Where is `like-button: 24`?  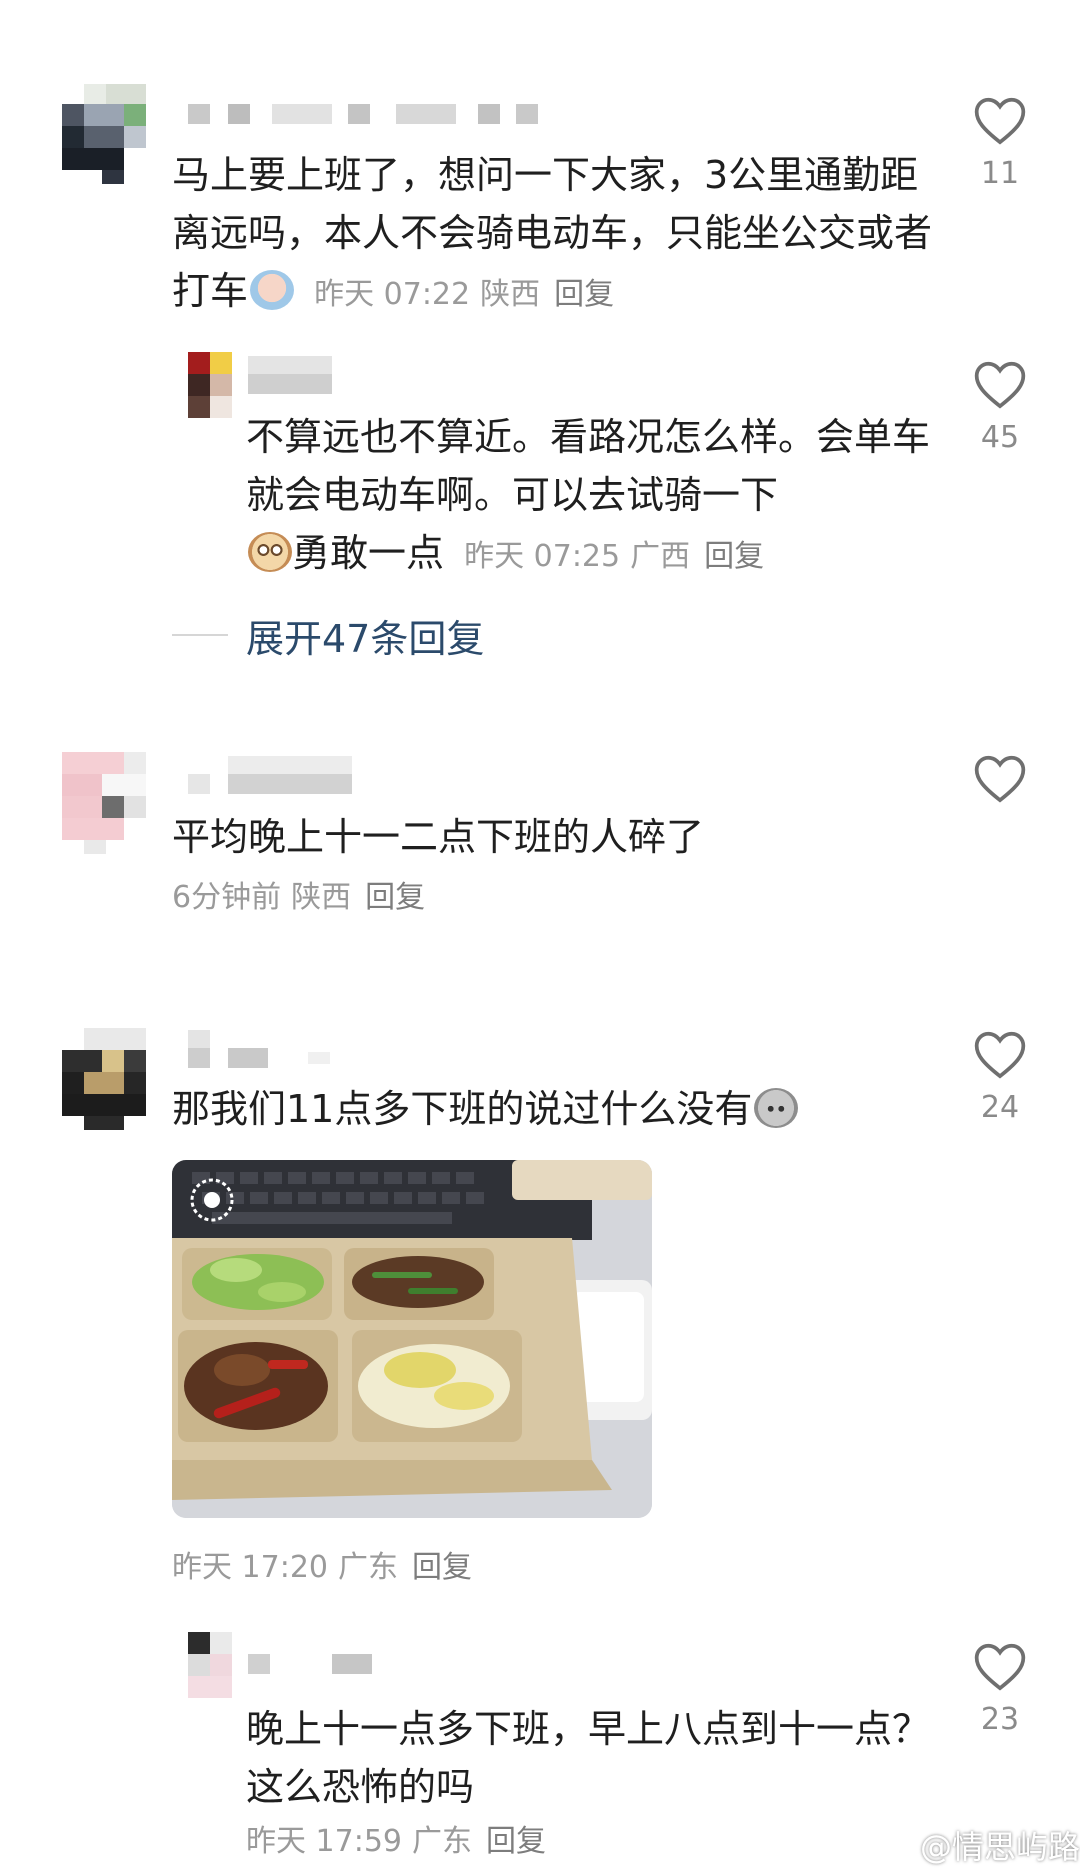 like-button: 24 is located at coordinates (1000, 1076).